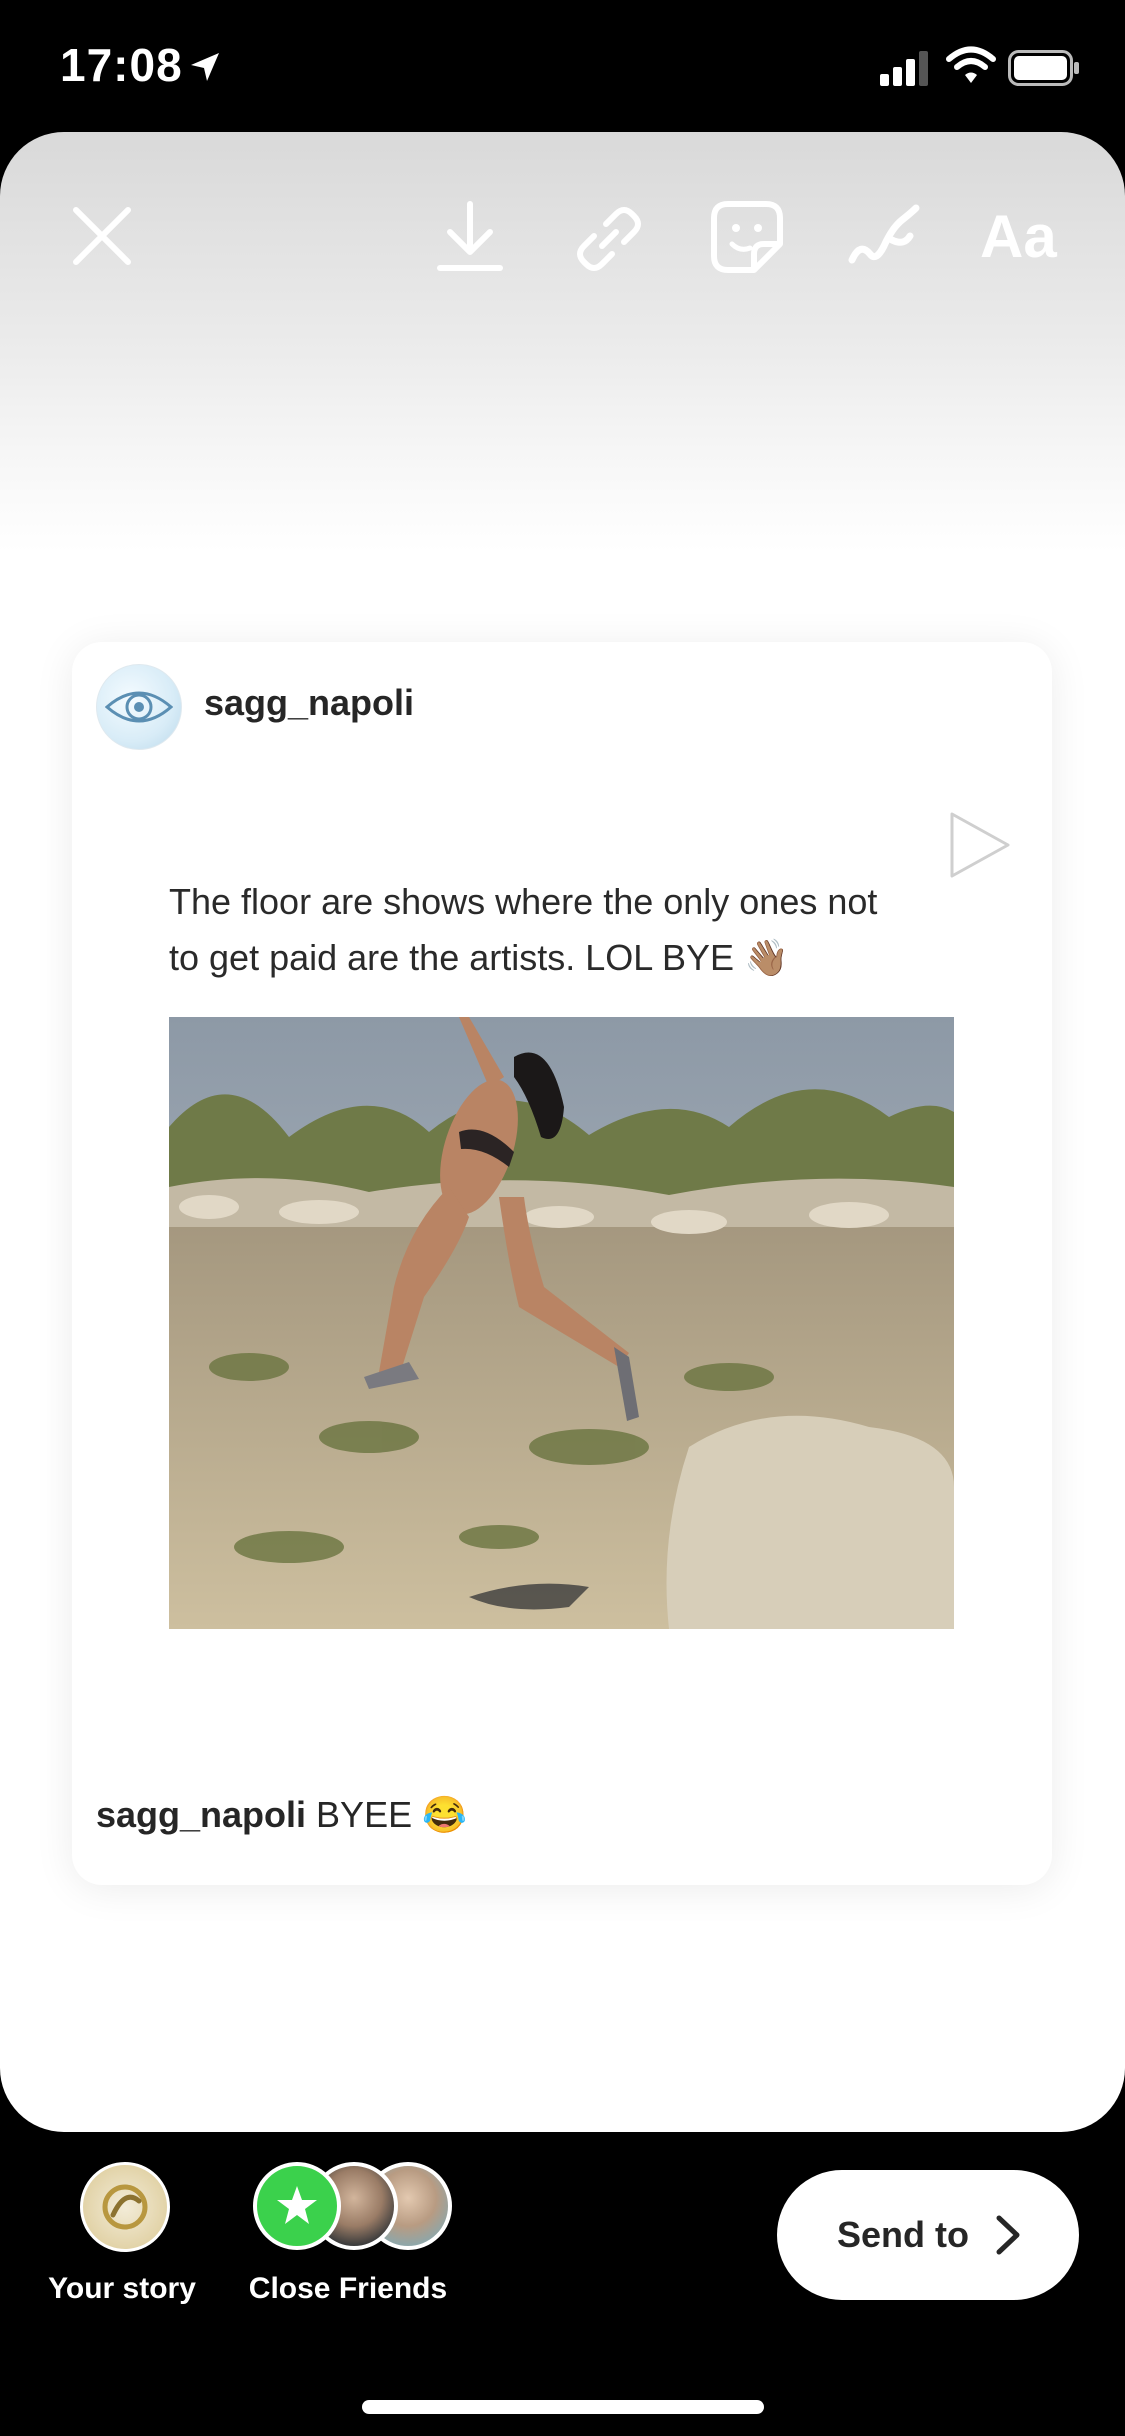 This screenshot has width=1125, height=2436. What do you see at coordinates (1008, 2237) in the screenshot?
I see `chevron-right-icon` at bounding box center [1008, 2237].